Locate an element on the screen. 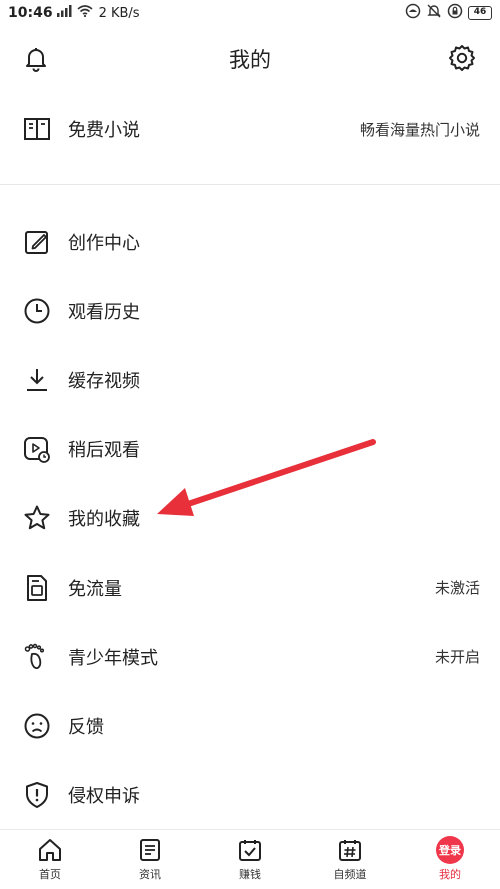 The image size is (500, 889). star-icon is located at coordinates (37, 518).